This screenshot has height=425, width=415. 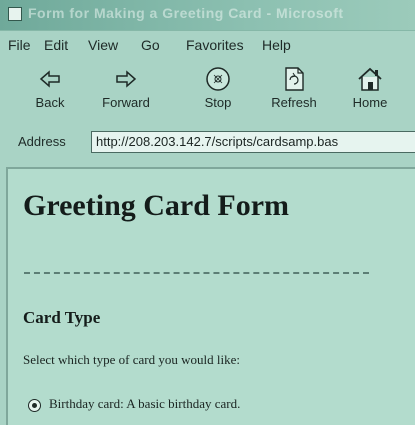 I want to click on menu-file: File, so click(x=19, y=45).